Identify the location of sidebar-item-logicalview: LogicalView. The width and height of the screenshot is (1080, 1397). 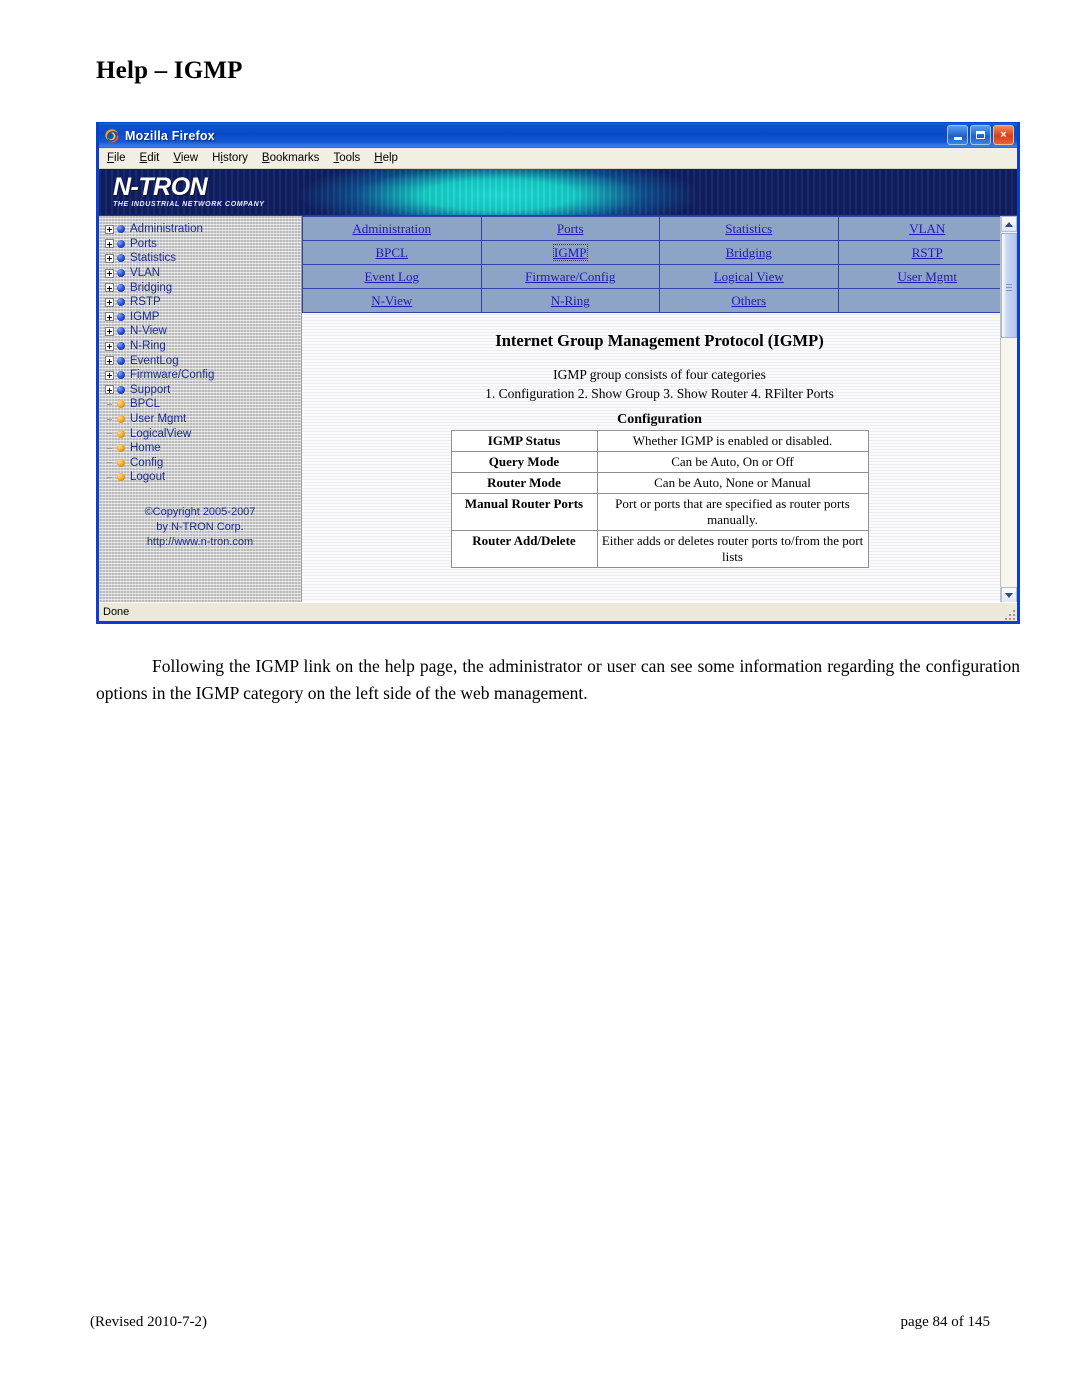
(203, 433).